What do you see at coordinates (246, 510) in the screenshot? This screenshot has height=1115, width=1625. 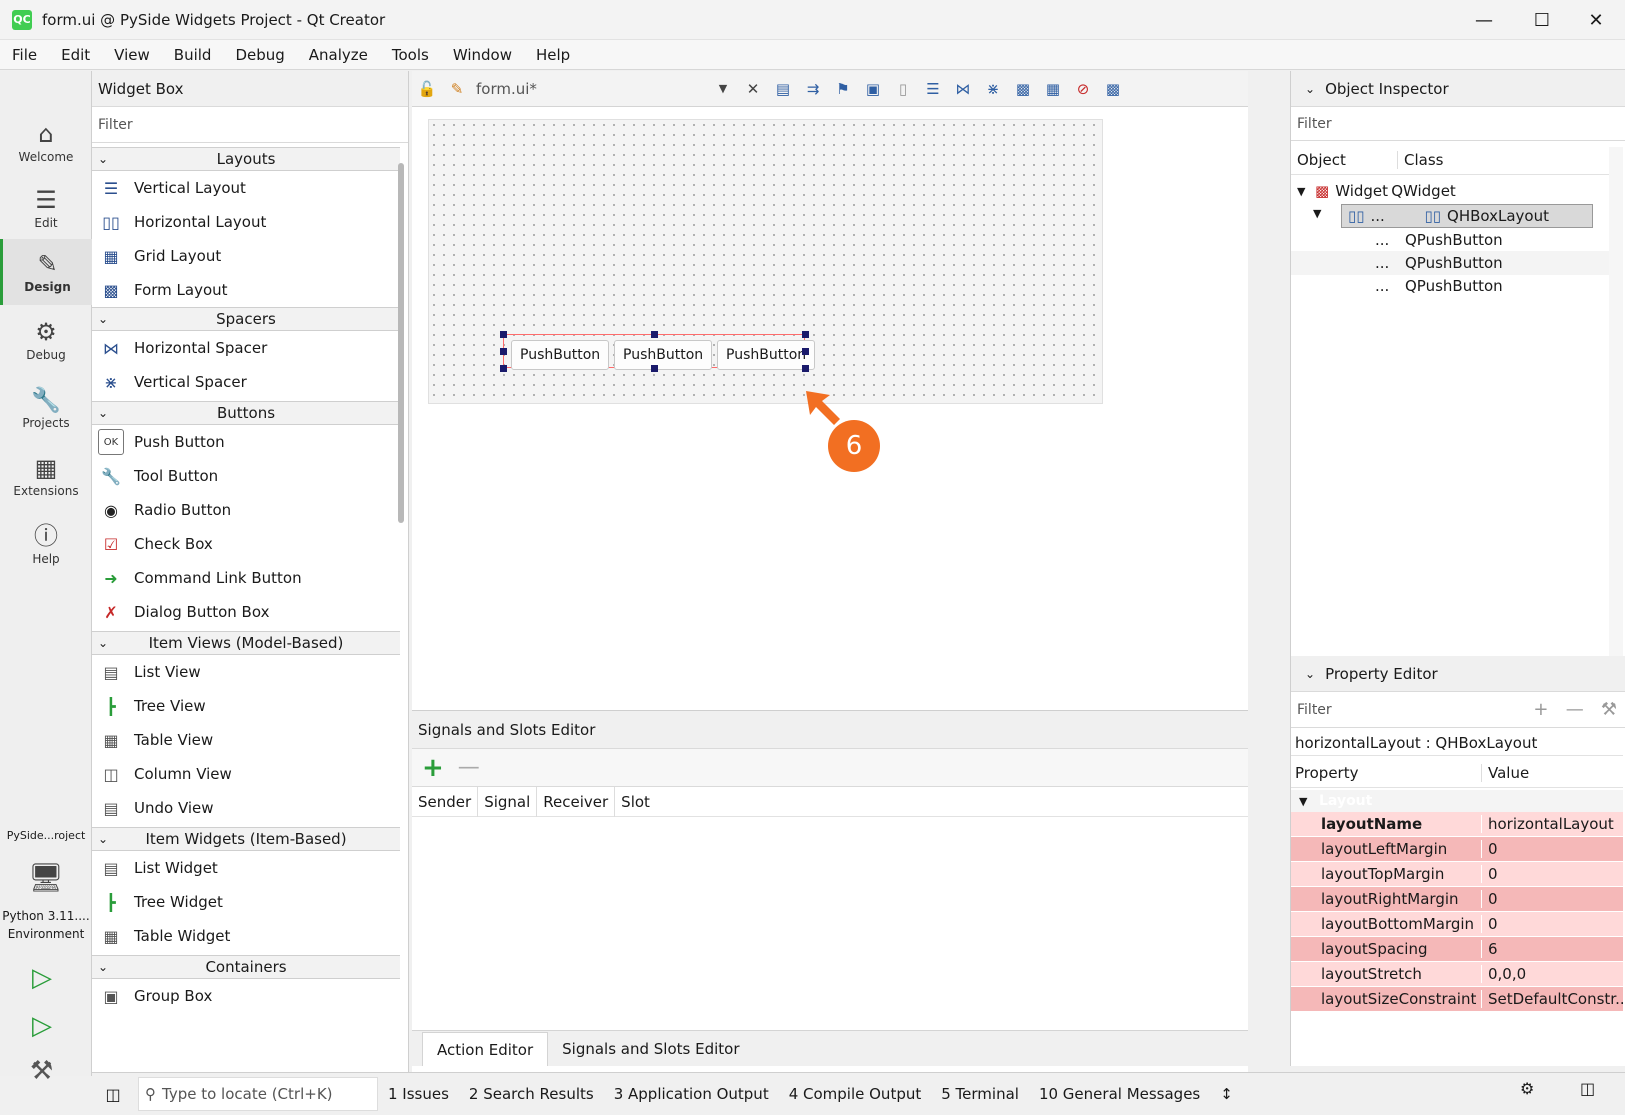 I see `widget-radio-button: ◉ Radio Button` at bounding box center [246, 510].